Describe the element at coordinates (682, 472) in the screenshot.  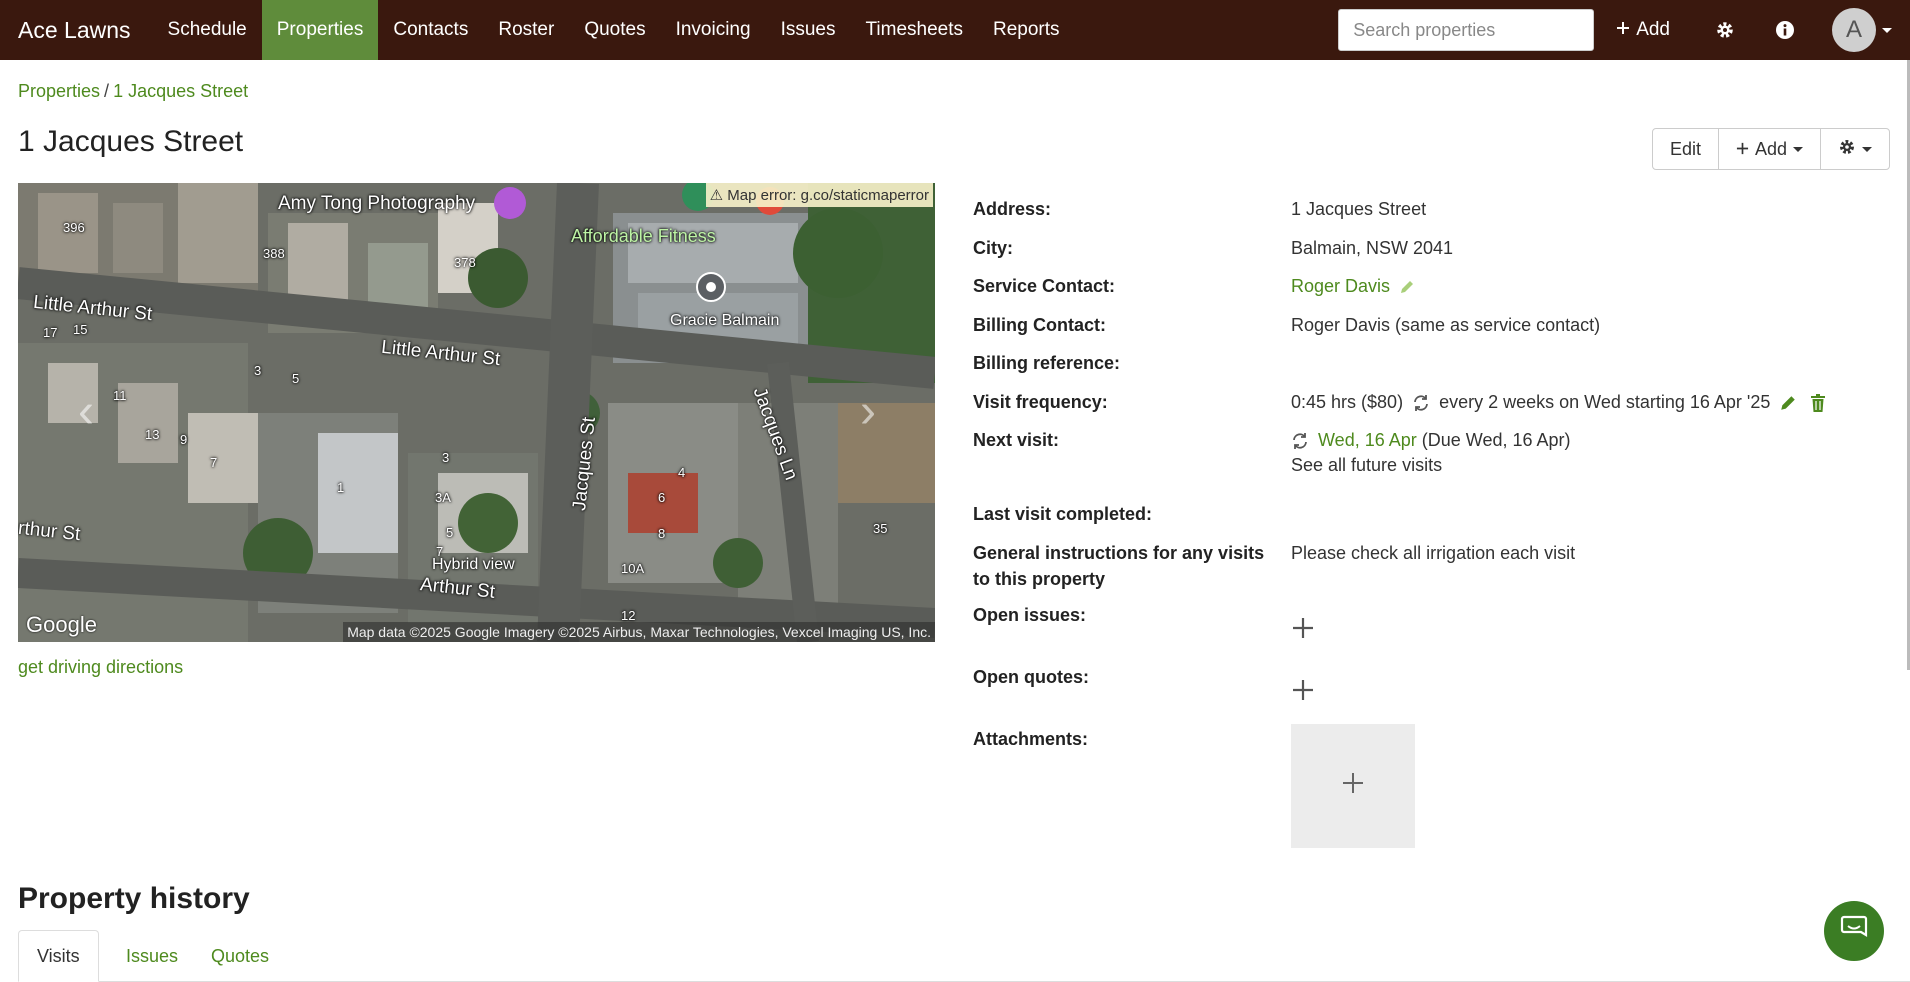
I see `map-house-number: 4` at that location.